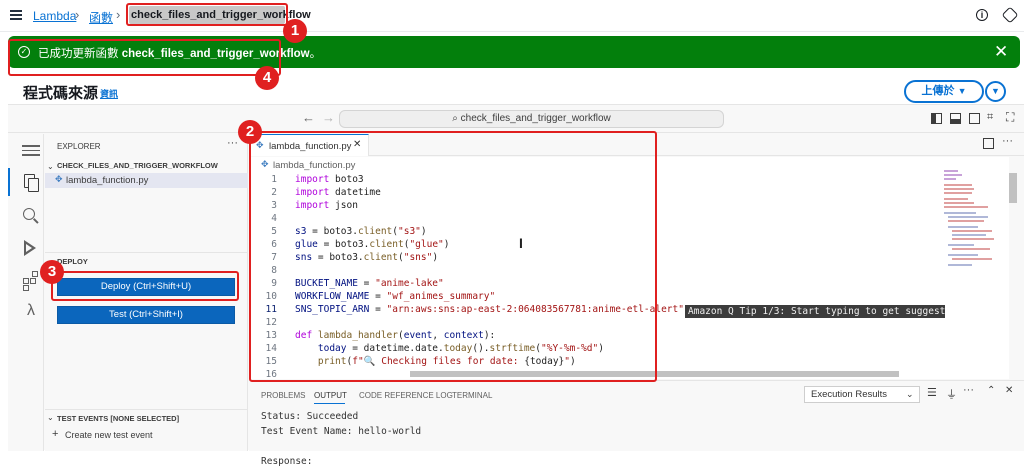 This screenshot has height=469, width=1024. Describe the element at coordinates (936, 118) in the screenshot. I see `toggle-sidebar-icon` at that location.